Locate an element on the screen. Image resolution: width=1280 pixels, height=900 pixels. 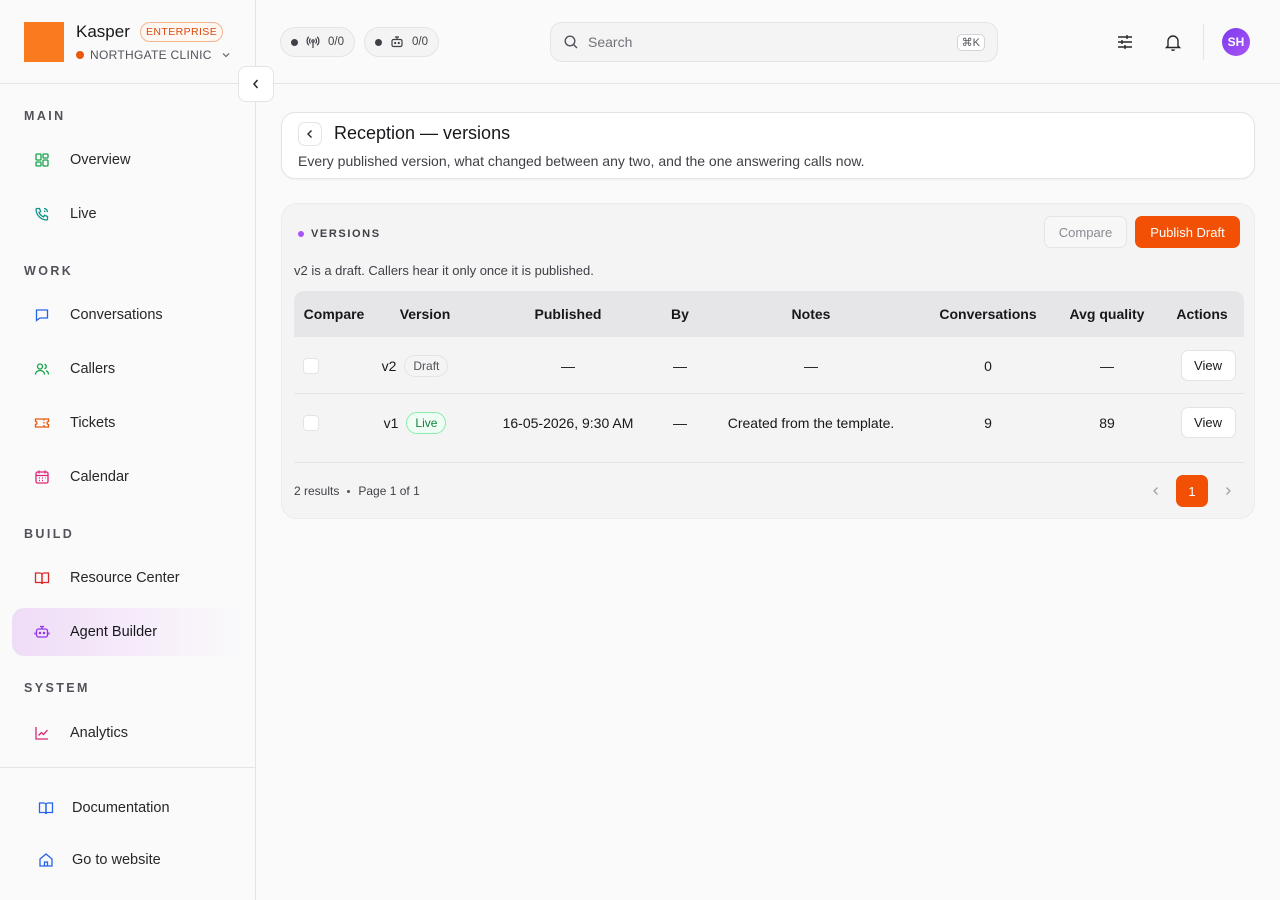
notes-cell: — is located at coordinates (811, 365).